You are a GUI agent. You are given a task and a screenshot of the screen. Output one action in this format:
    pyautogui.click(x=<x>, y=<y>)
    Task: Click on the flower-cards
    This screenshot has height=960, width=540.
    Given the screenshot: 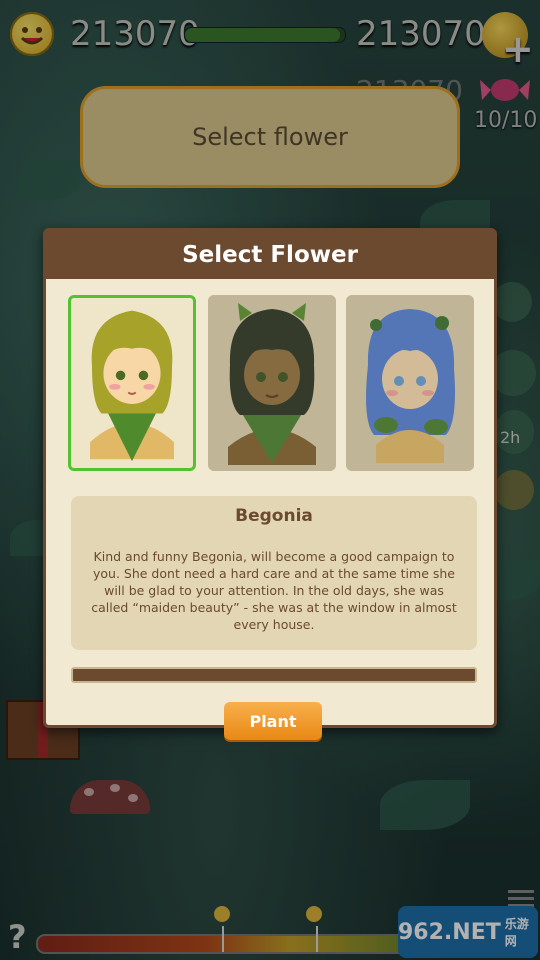 What is the action you would take?
    pyautogui.click(x=272, y=387)
    